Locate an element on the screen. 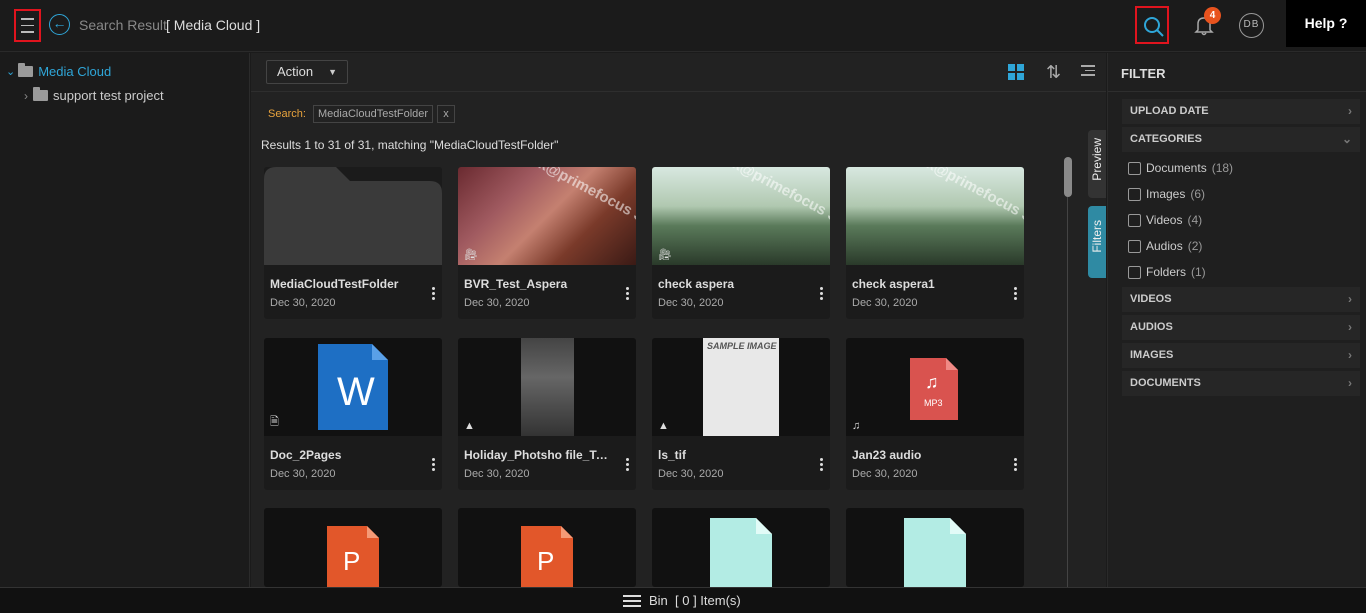 The height and width of the screenshot is (613, 1366). card-audio: ♫ MP3 ♫ Jan23 audio Dec 30, 2020 is located at coordinates (935, 414).